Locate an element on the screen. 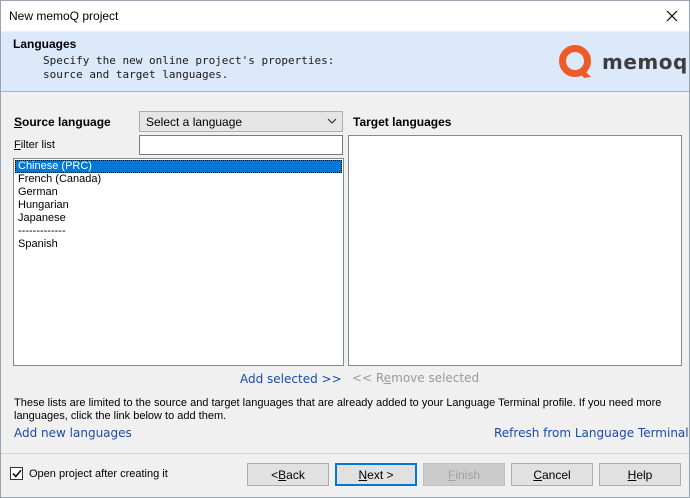 The width and height of the screenshot is (690, 498). window-title: New memoQ project is located at coordinates (64, 16).